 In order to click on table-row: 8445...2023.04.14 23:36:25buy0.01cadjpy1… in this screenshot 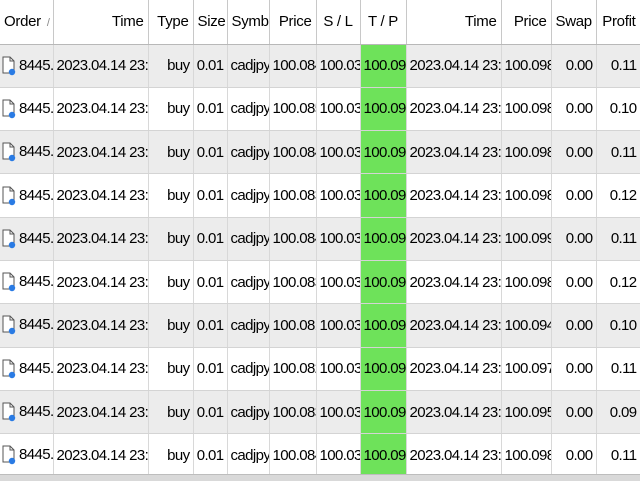, I will do `click(320, 109)`.